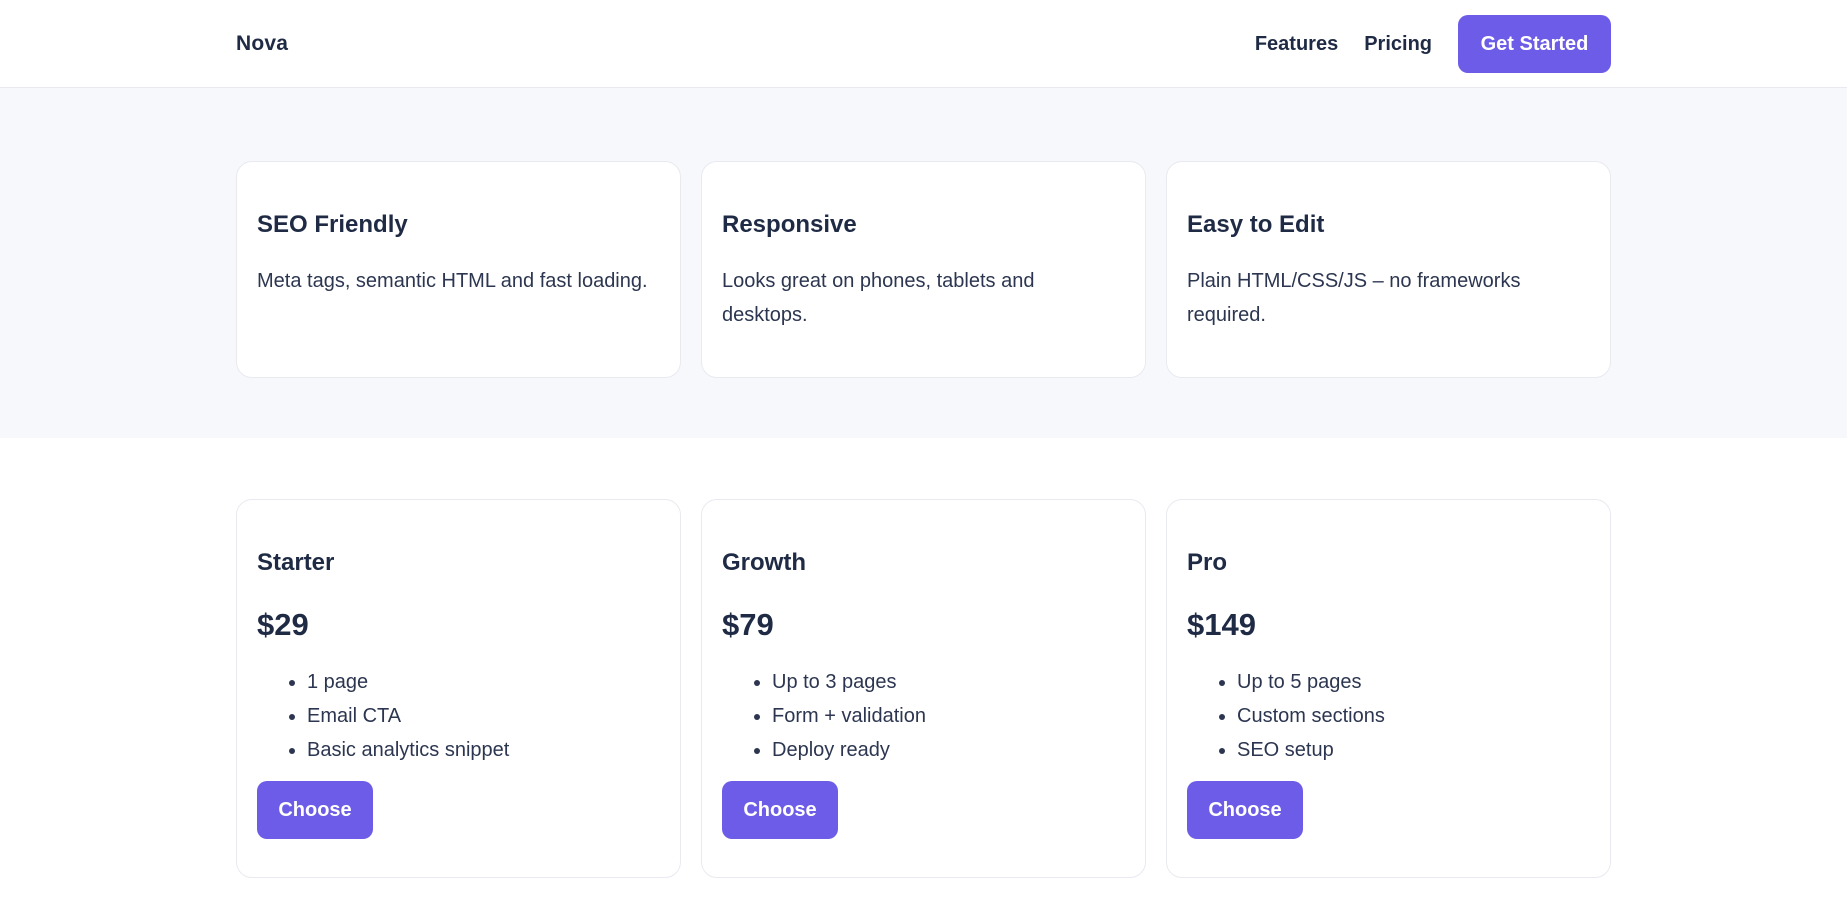 The image size is (1847, 921). I want to click on feature-title: SEO Friendly, so click(332, 224).